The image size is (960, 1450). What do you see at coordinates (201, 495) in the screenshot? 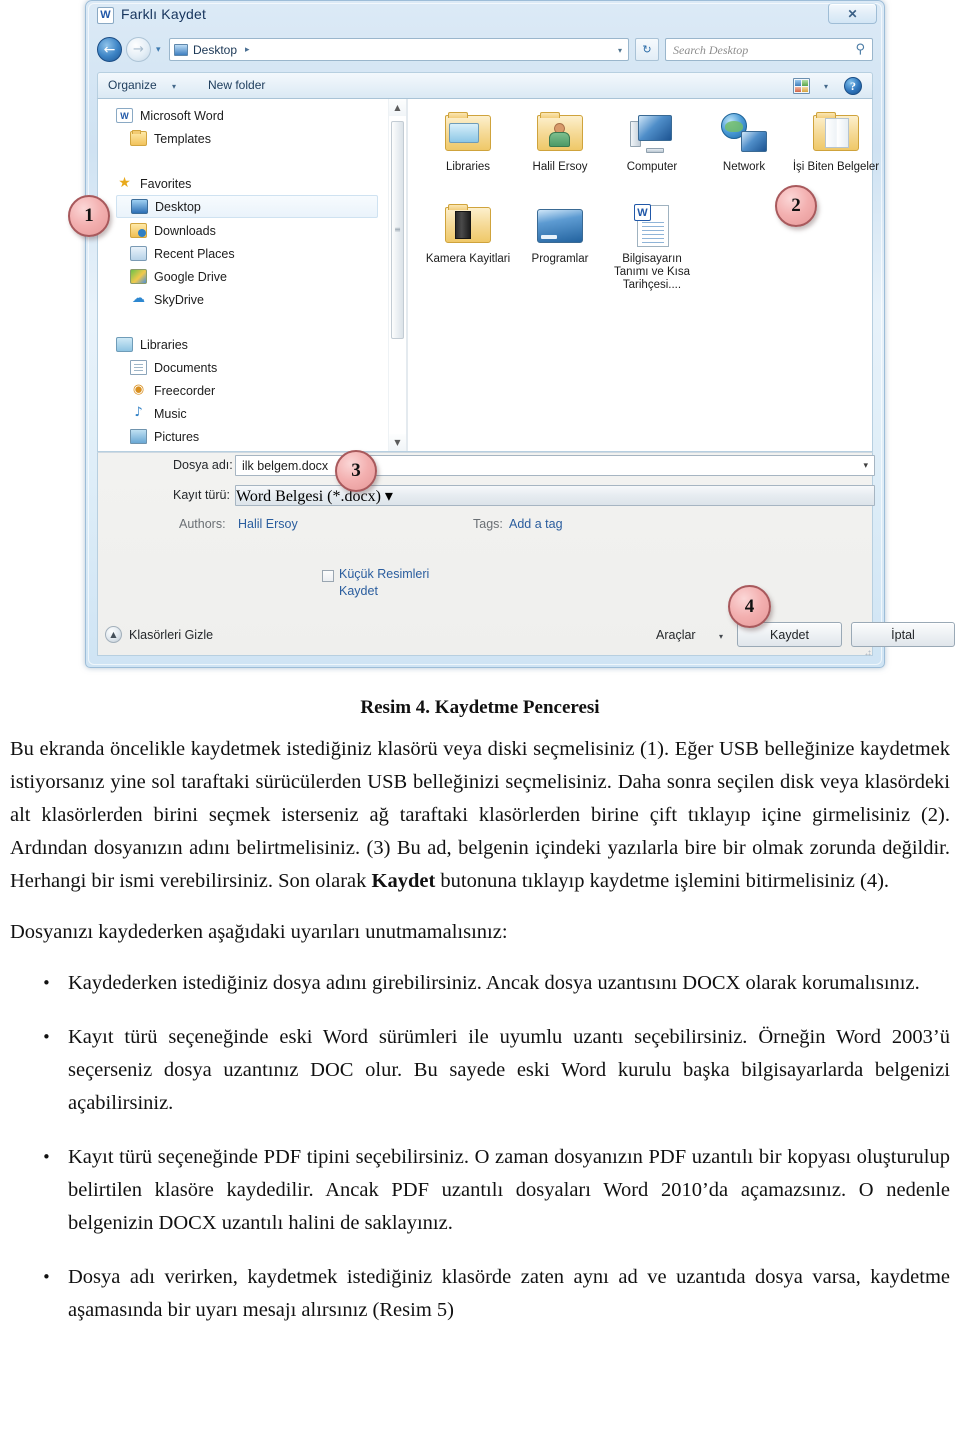
I see `filetype-label: Kayıt türü:` at bounding box center [201, 495].